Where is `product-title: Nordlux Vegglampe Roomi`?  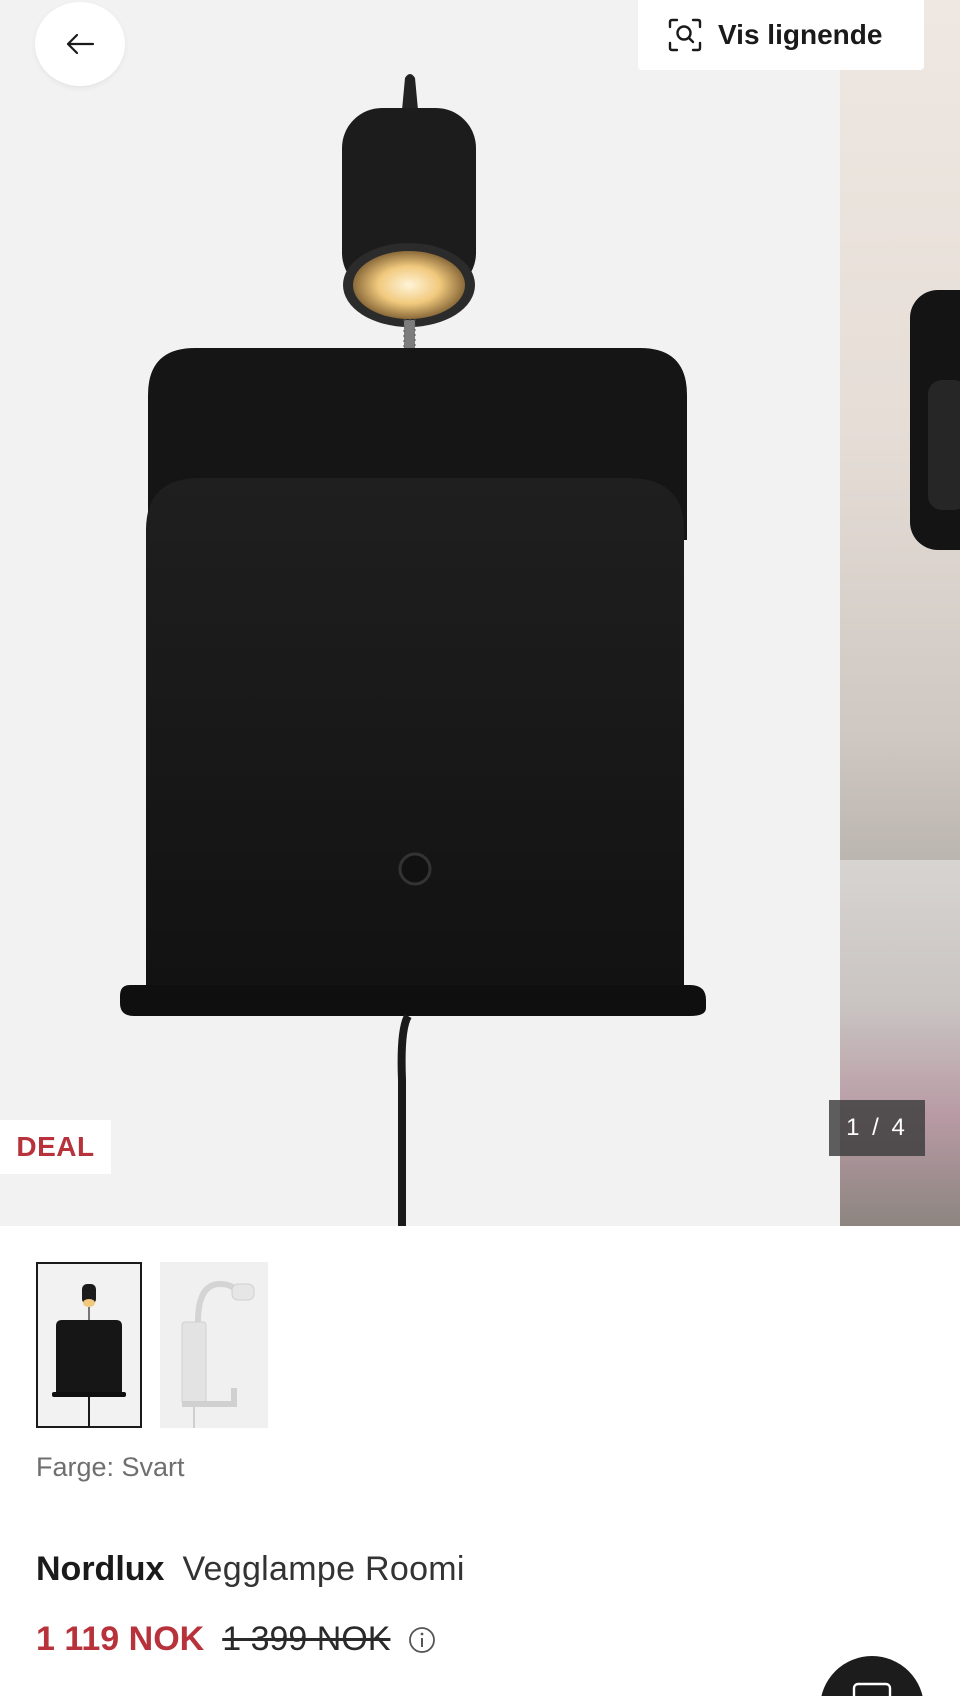
product-title: Nordlux Vegglampe Roomi is located at coordinates (250, 1569).